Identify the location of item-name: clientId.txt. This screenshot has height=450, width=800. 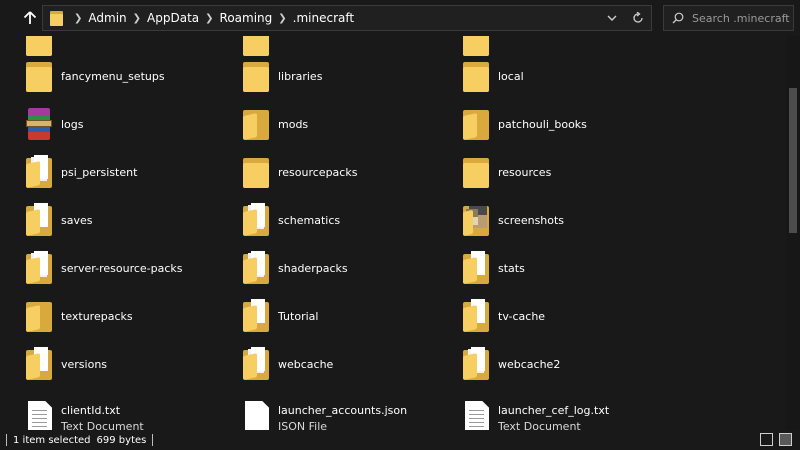
(91, 410).